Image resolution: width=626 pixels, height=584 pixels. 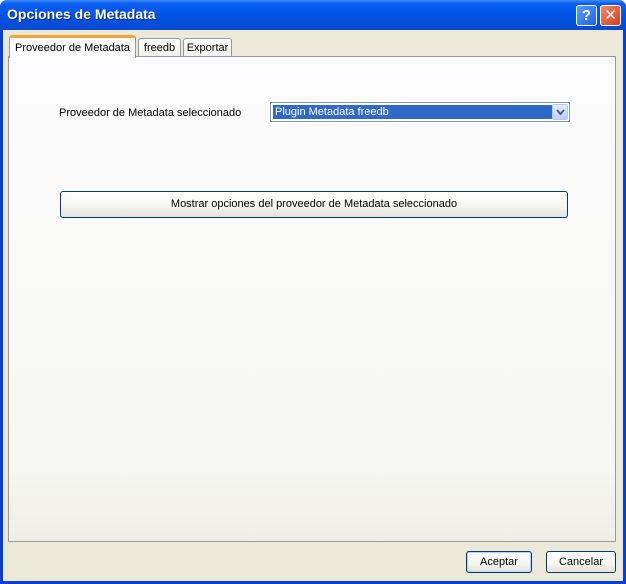 I want to click on close-icon: ✕, so click(x=610, y=15).